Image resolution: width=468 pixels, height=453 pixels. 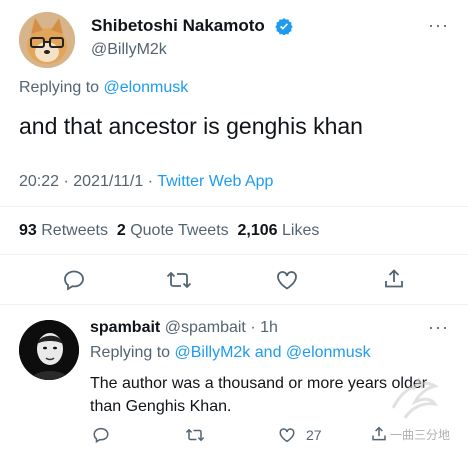 I want to click on quotes-label: Quote Tweets, so click(x=179, y=230).